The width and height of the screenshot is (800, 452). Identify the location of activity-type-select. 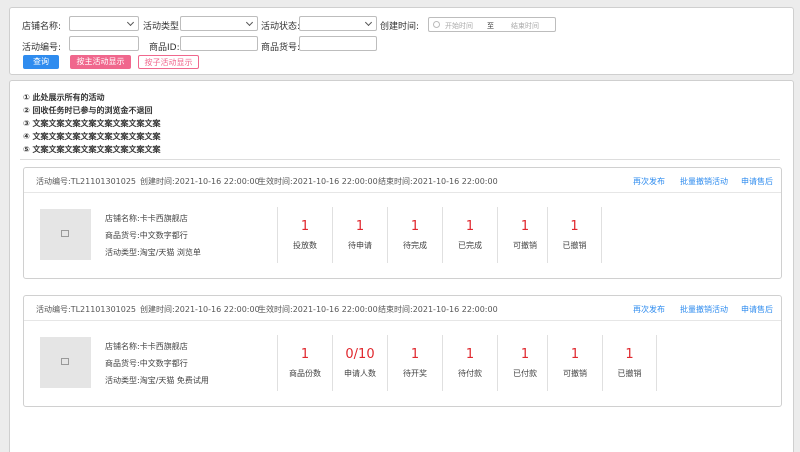
(219, 23).